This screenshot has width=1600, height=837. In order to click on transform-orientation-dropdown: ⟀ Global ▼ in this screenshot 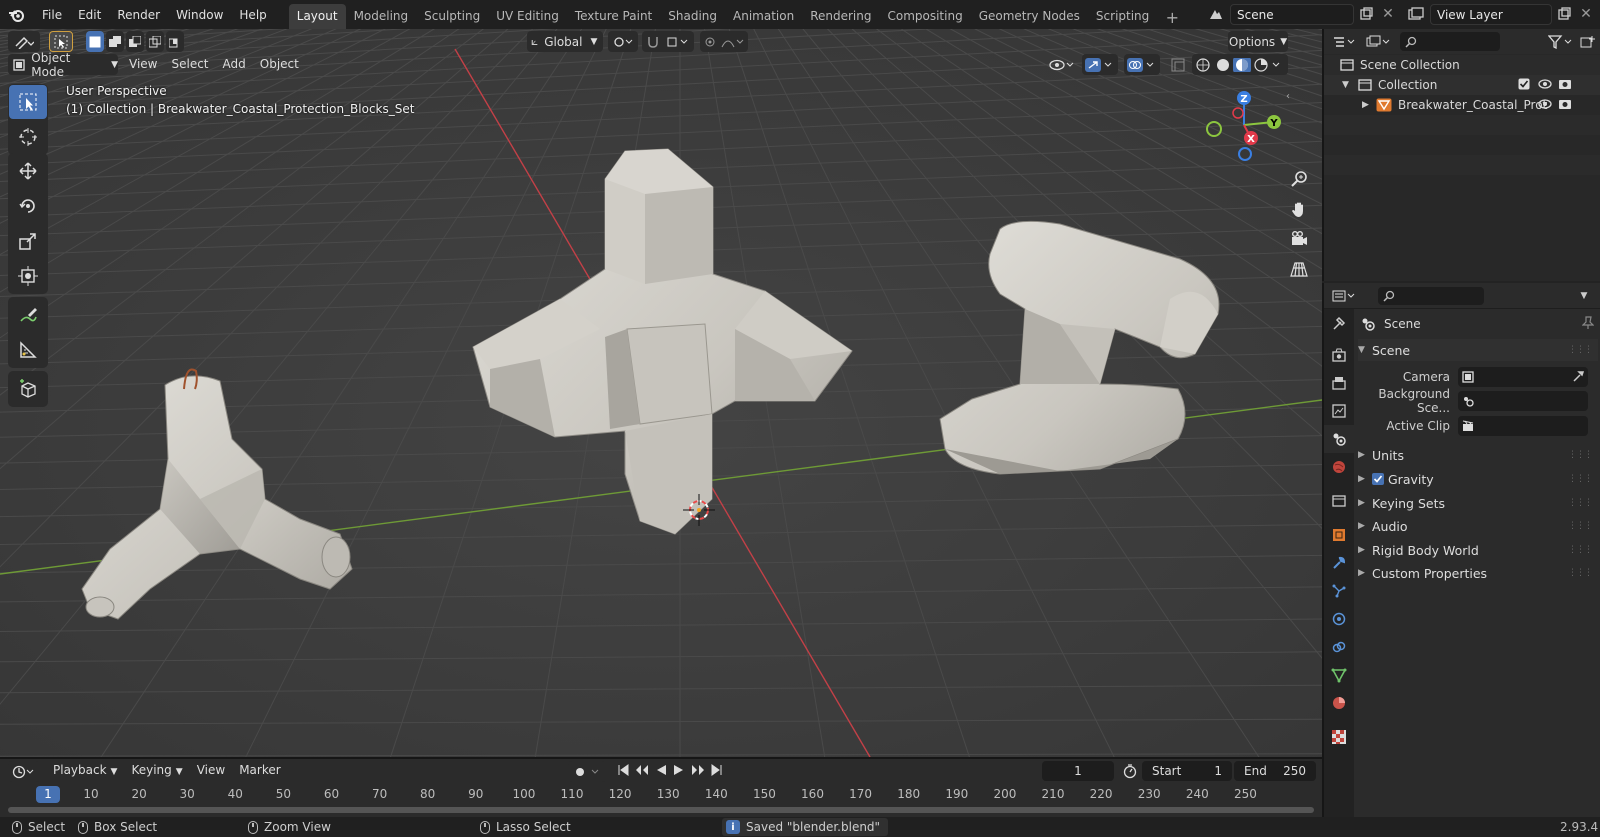, I will do `click(565, 41)`.